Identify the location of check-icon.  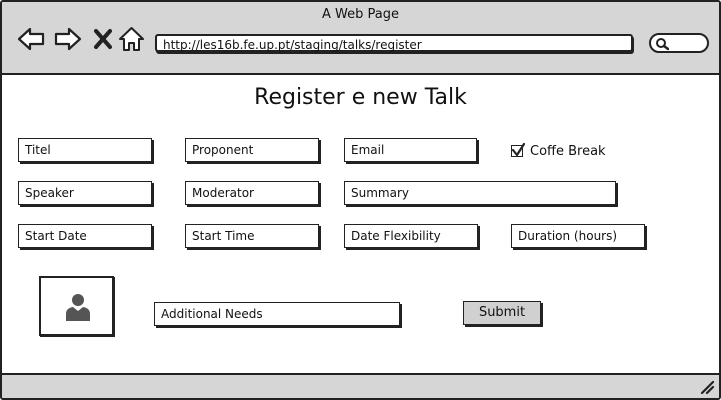
(518, 150).